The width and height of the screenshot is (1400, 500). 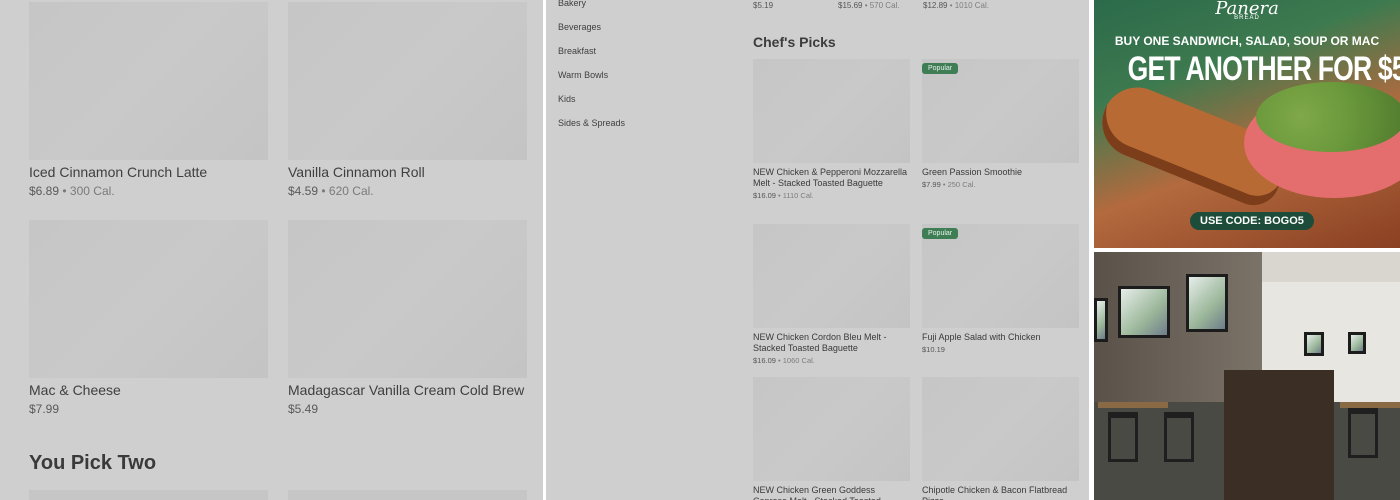 What do you see at coordinates (798, 360) in the screenshot?
I see `item-calories: 1060 Cal.` at bounding box center [798, 360].